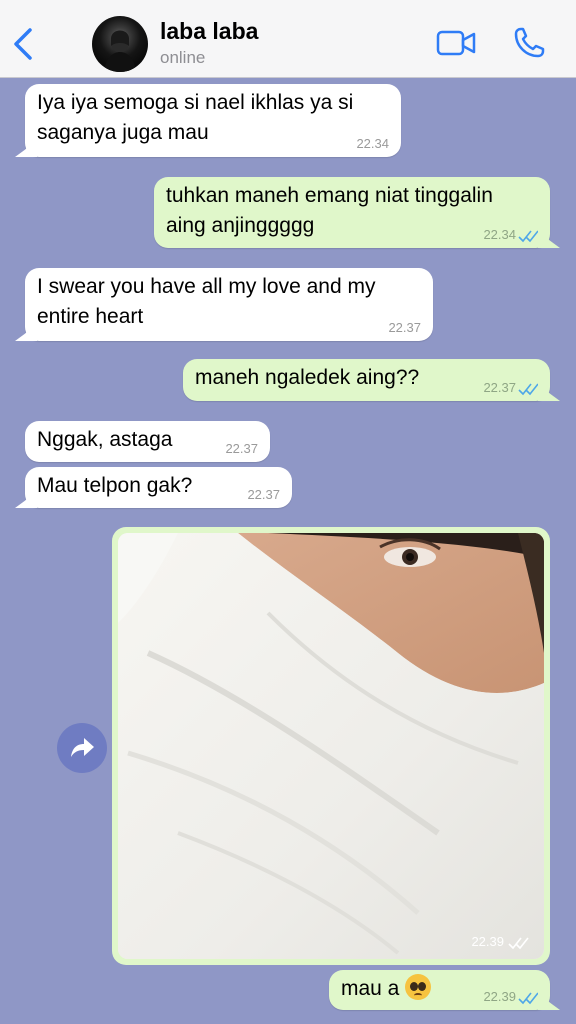 This screenshot has width=576, height=1024. Describe the element at coordinates (529, 43) in the screenshot. I see `phone-icon` at that location.